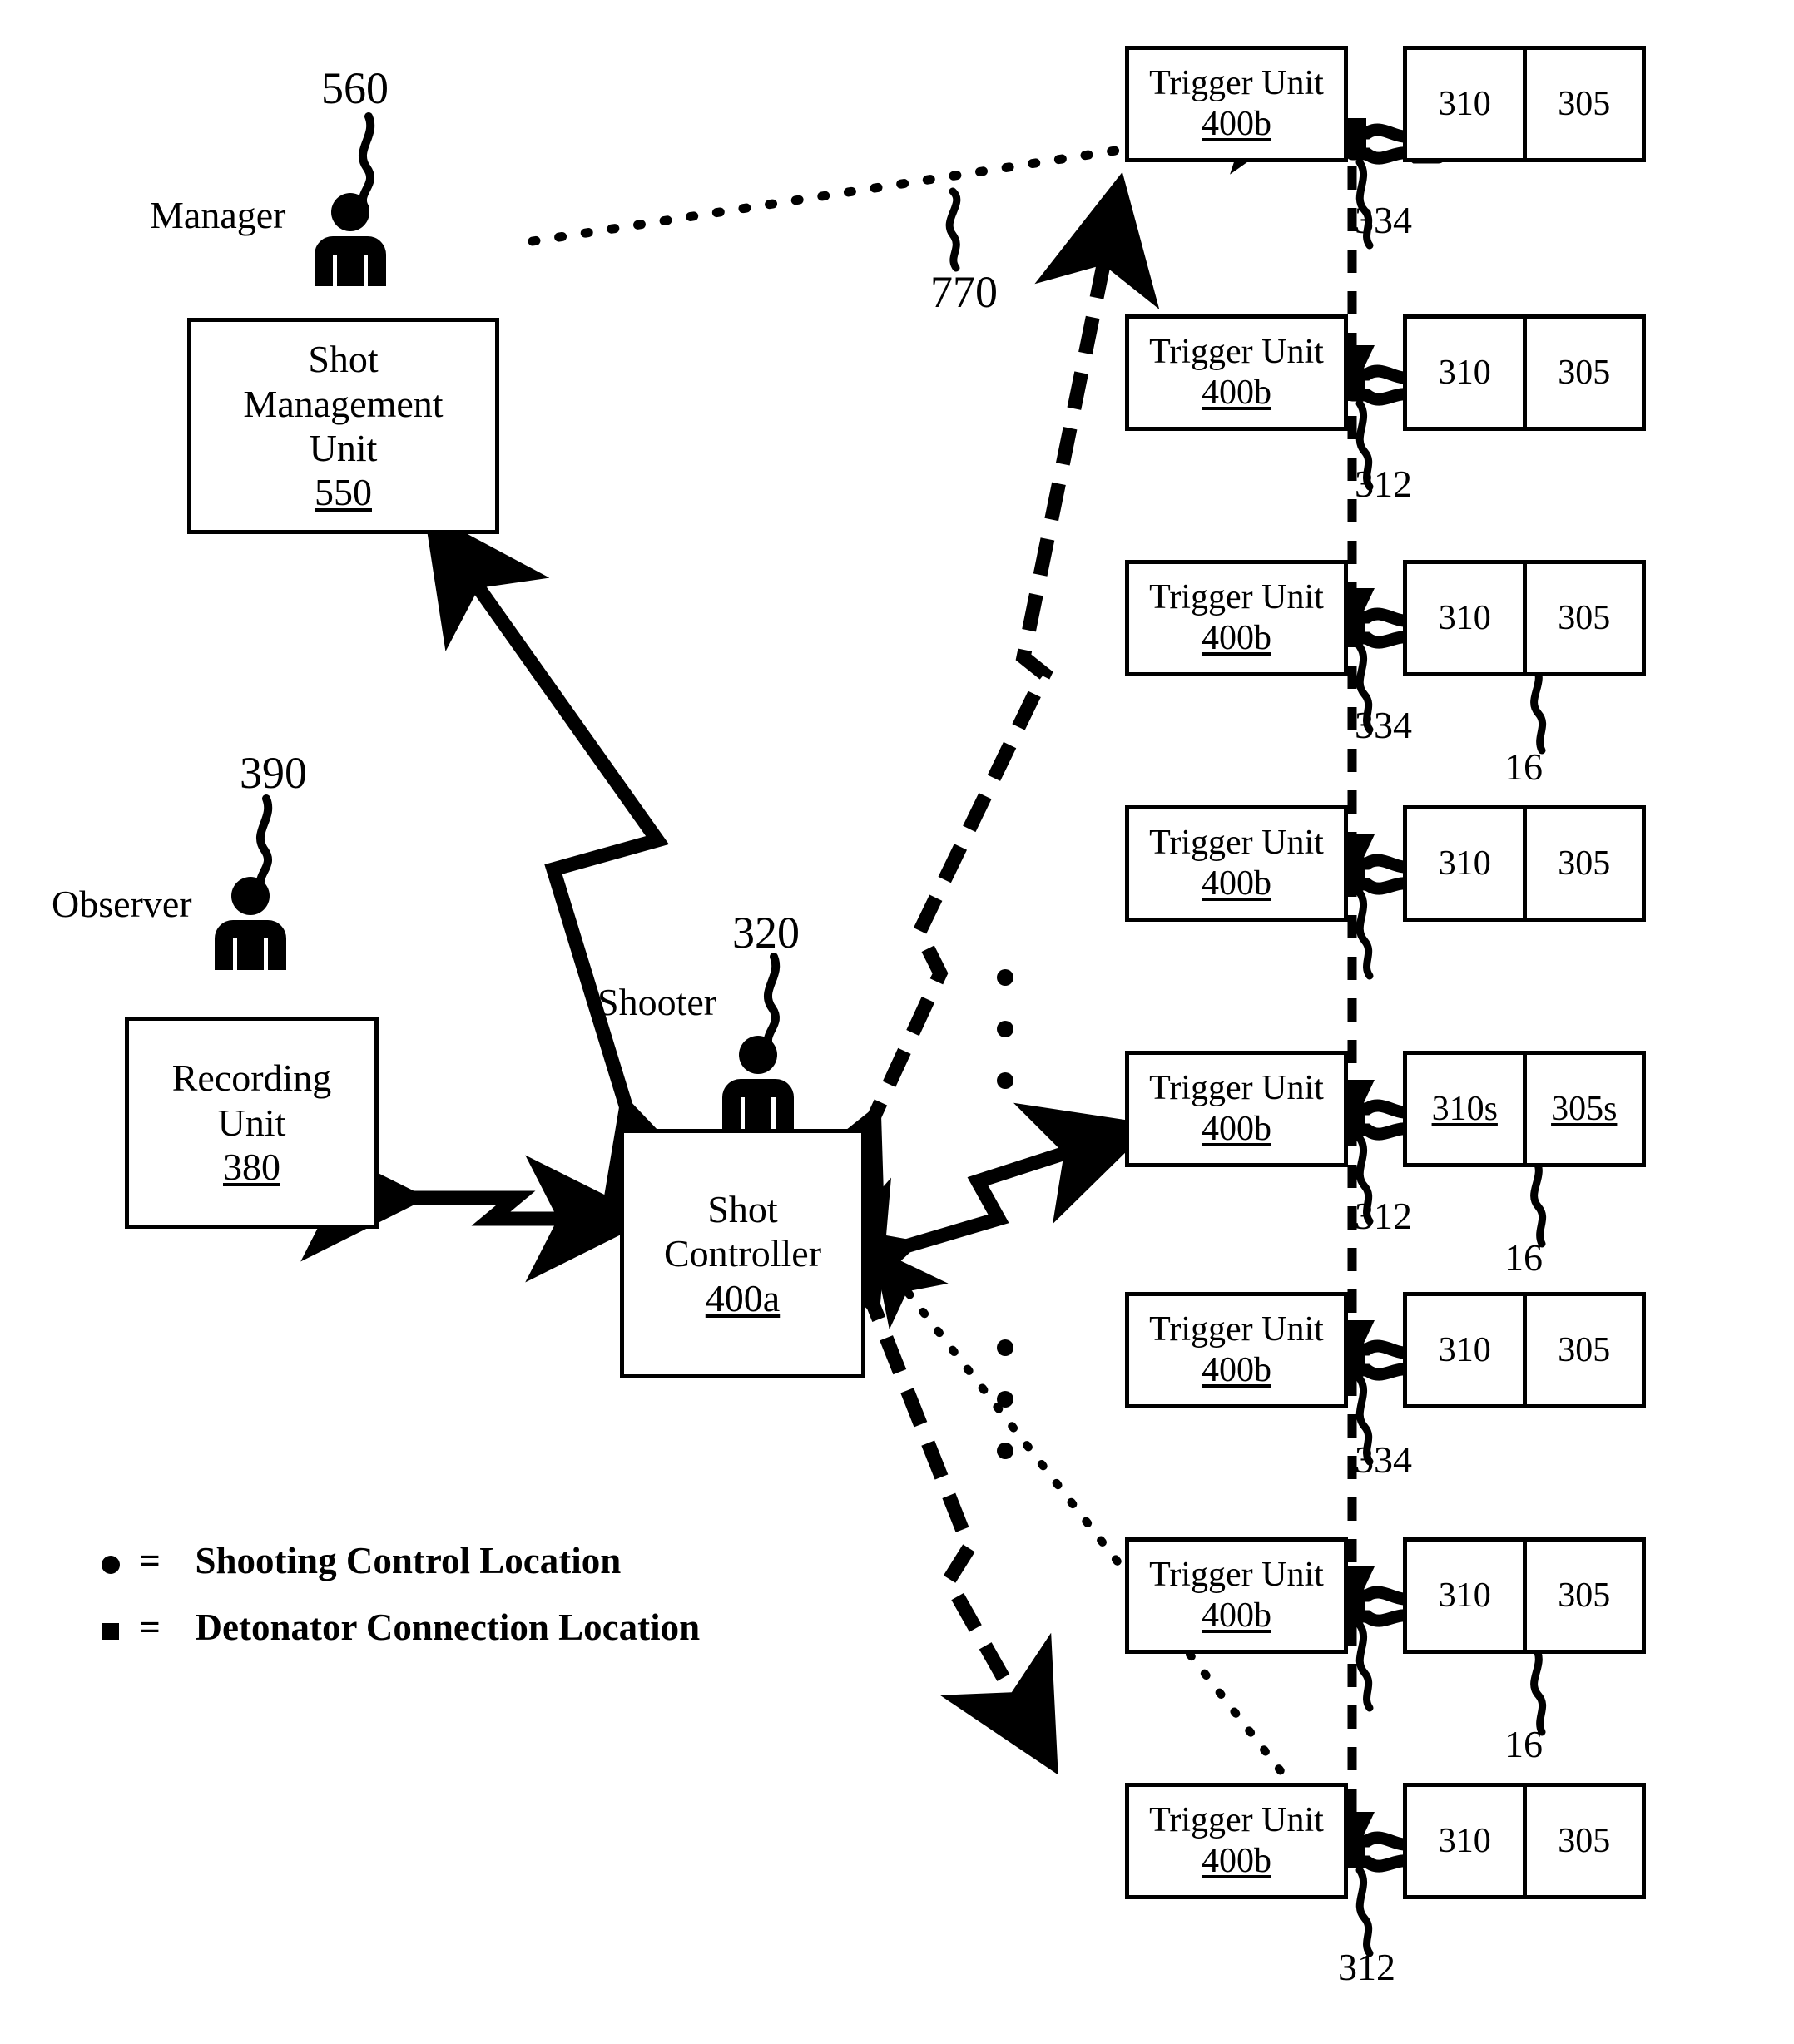 The height and width of the screenshot is (2044, 1794). Describe the element at coordinates (251, 1167) in the screenshot. I see `ru-ref: 380` at that location.